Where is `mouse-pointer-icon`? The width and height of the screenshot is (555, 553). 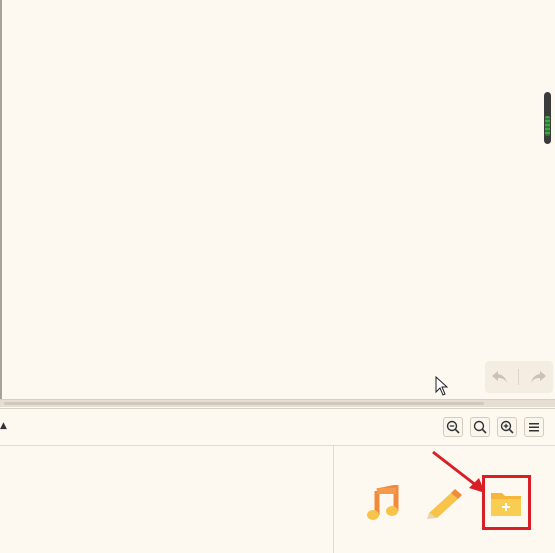 mouse-pointer-icon is located at coordinates (442, 386).